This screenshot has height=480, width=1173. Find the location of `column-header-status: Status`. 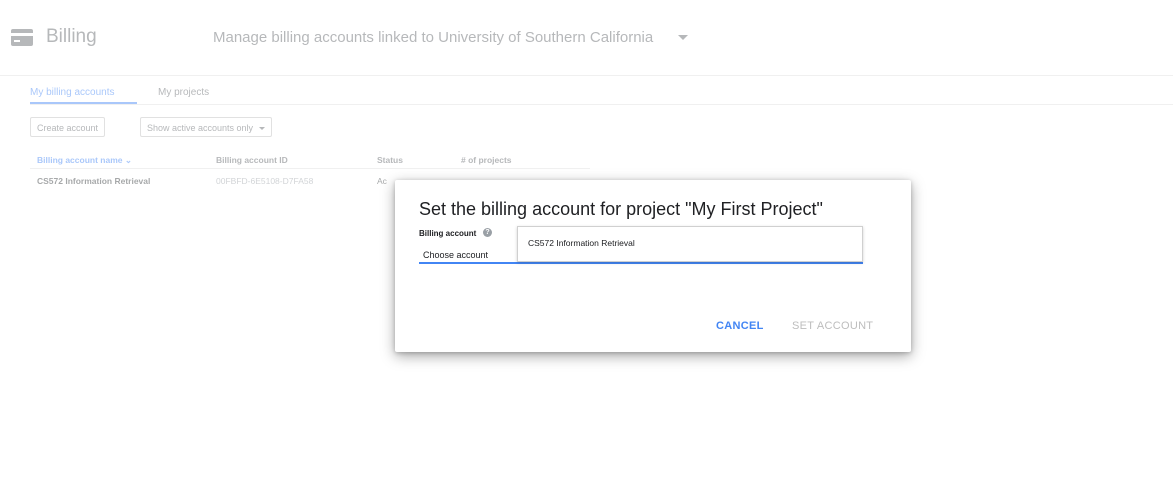

column-header-status: Status is located at coordinates (390, 160).